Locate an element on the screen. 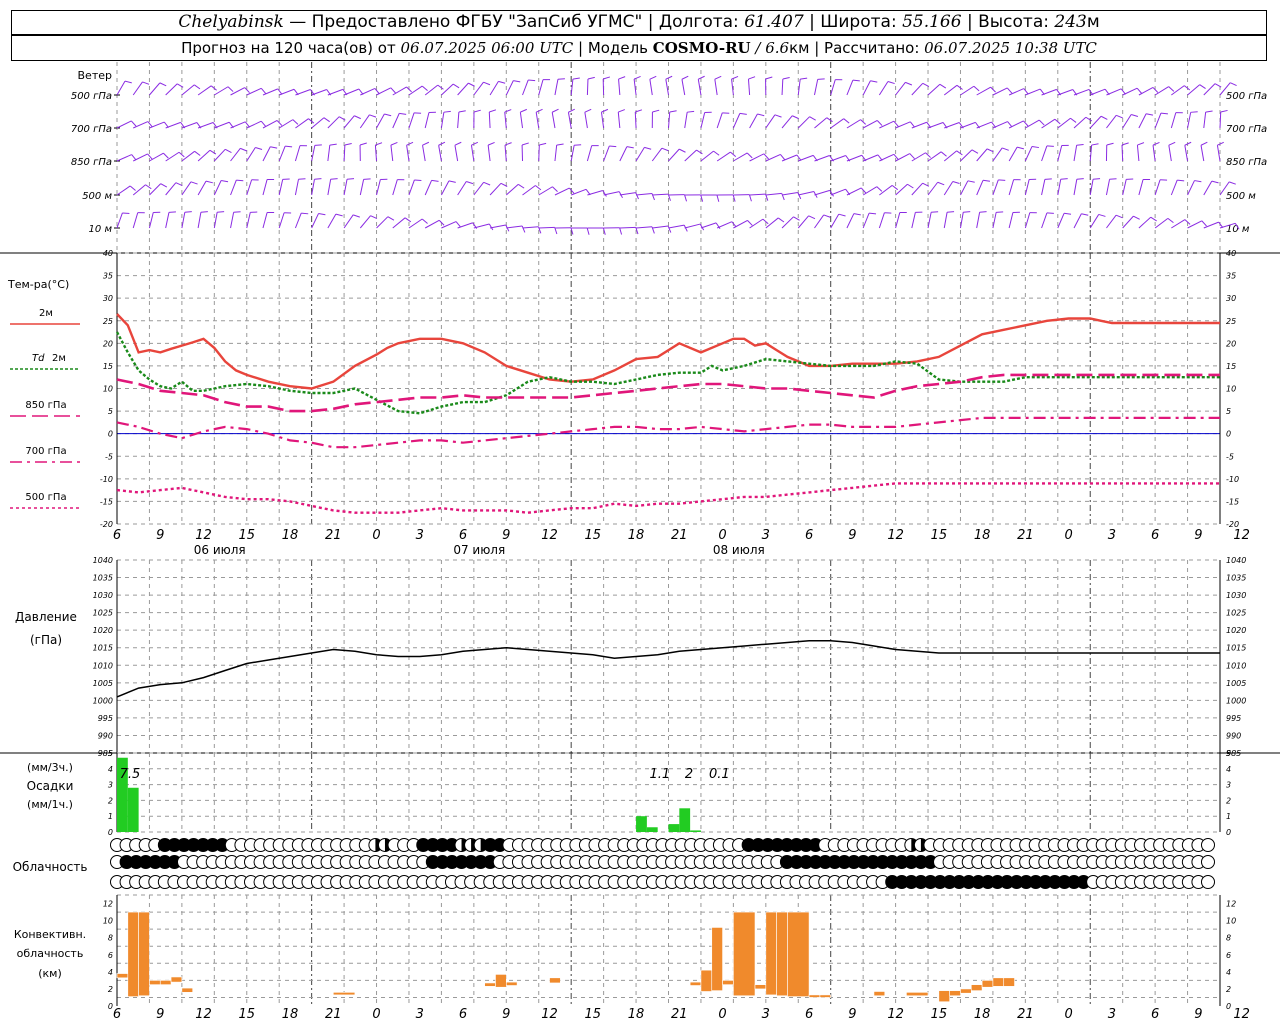 This screenshot has height=1024, width=1280. y-tick-label-left: -20 is located at coordinates (106, 524).